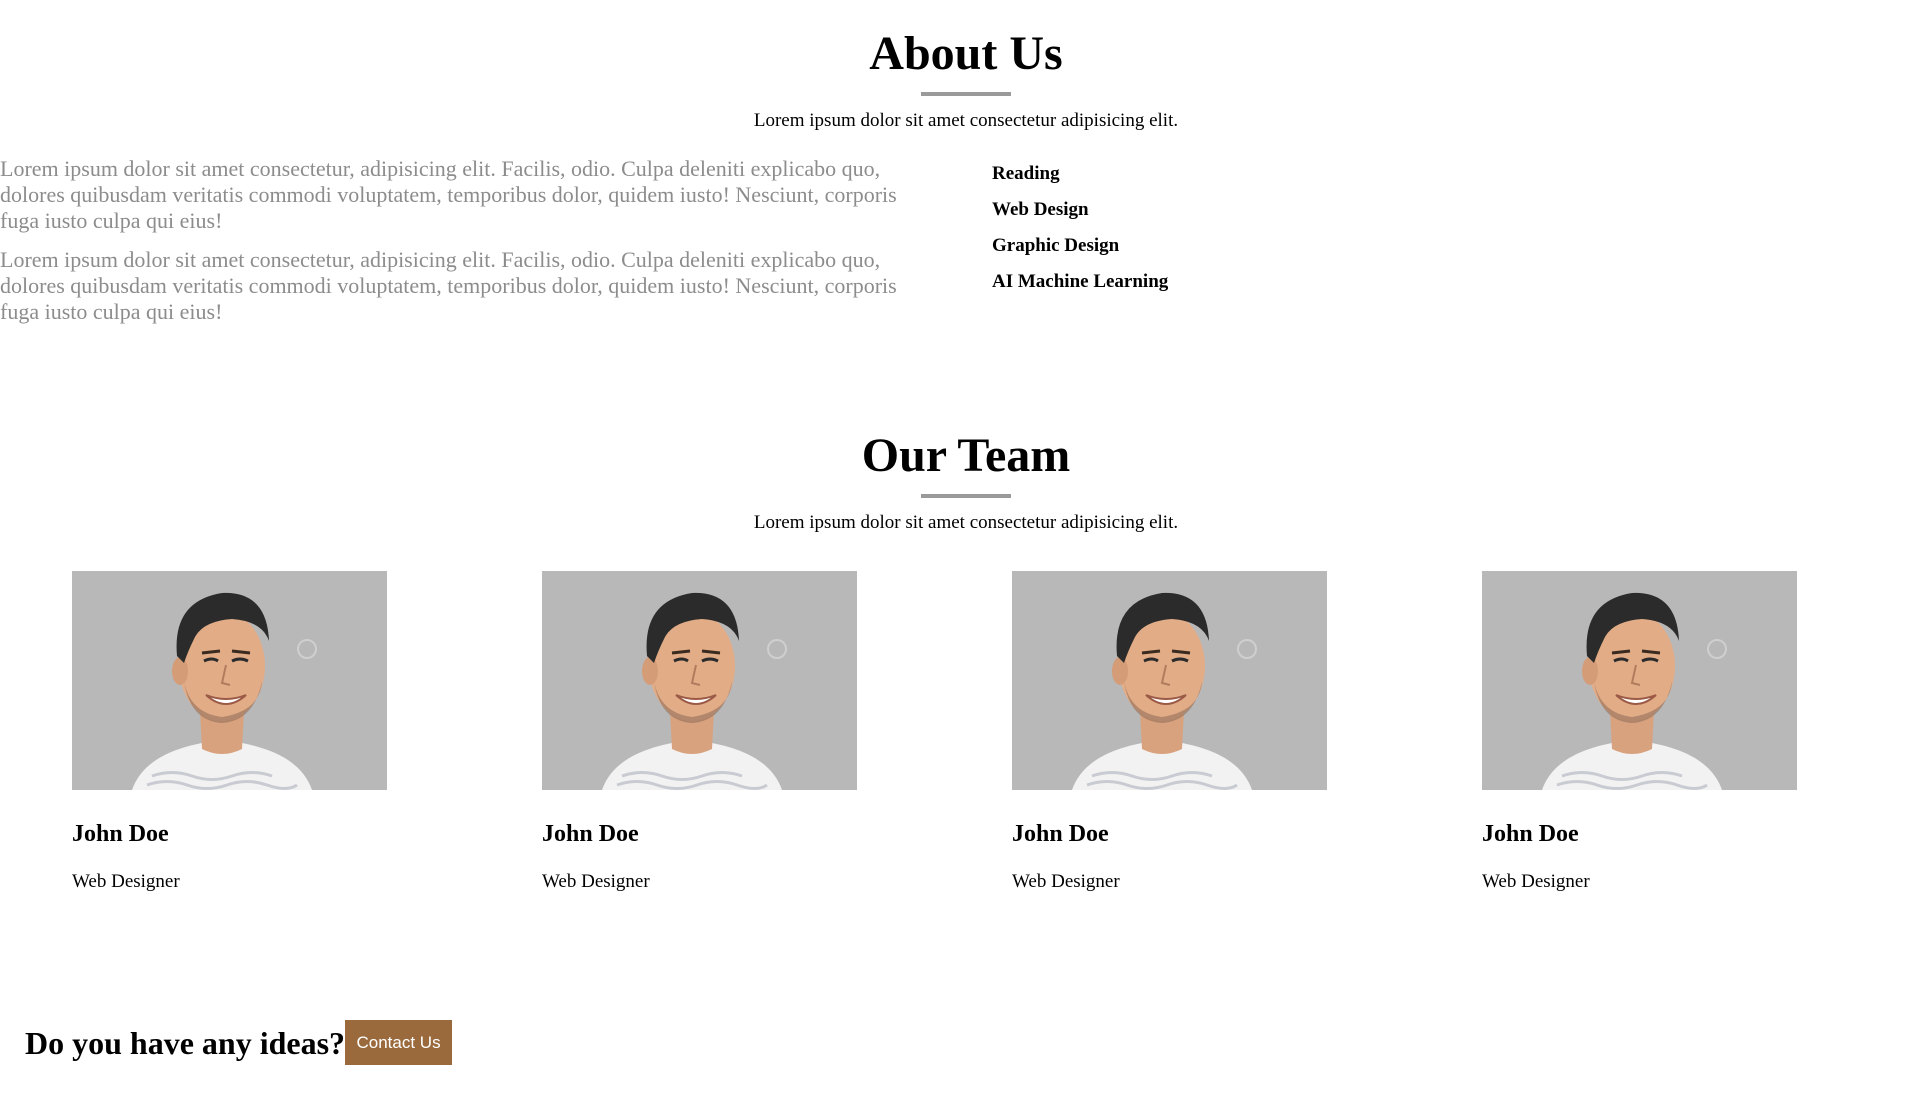 Image resolution: width=1920 pixels, height=1113 pixels. Describe the element at coordinates (966, 455) in the screenshot. I see `team-title: Our Team` at that location.